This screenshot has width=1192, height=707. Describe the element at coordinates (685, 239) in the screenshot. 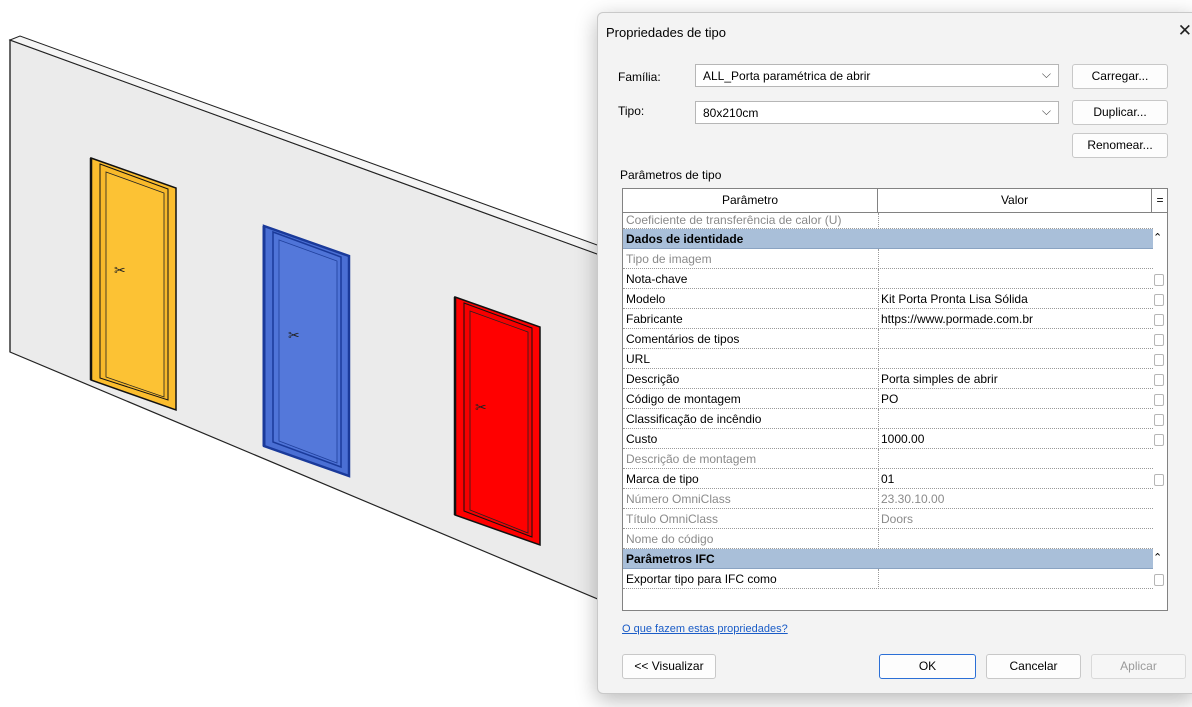

I see `parameter-name: Dados de identidade` at that location.